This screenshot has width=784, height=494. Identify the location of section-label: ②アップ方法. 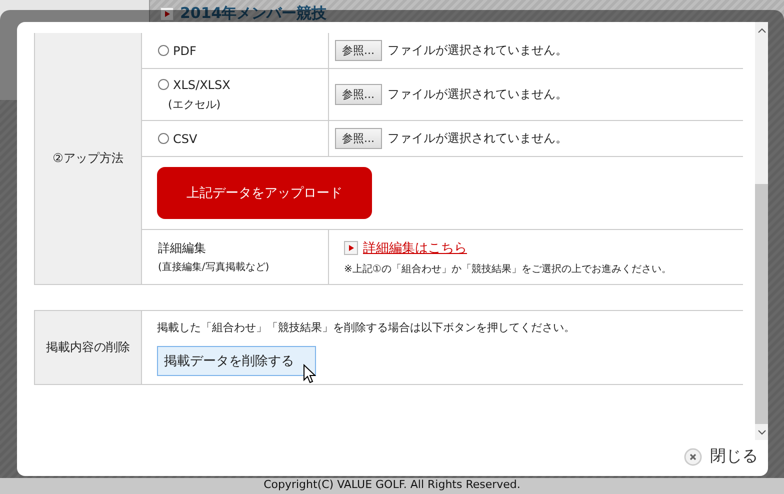
(88, 158).